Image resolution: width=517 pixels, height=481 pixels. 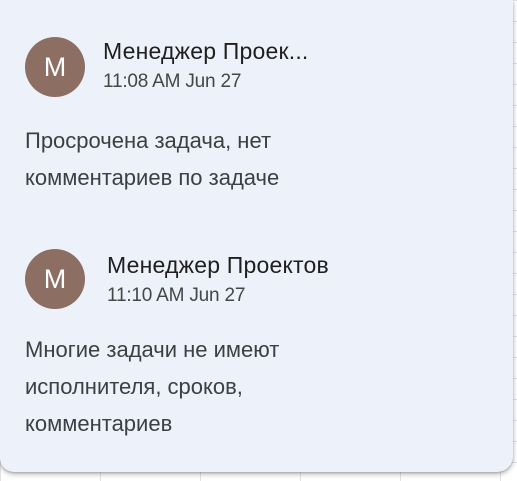 I want to click on comment-author: Менеджер Проектов, so click(x=218, y=265).